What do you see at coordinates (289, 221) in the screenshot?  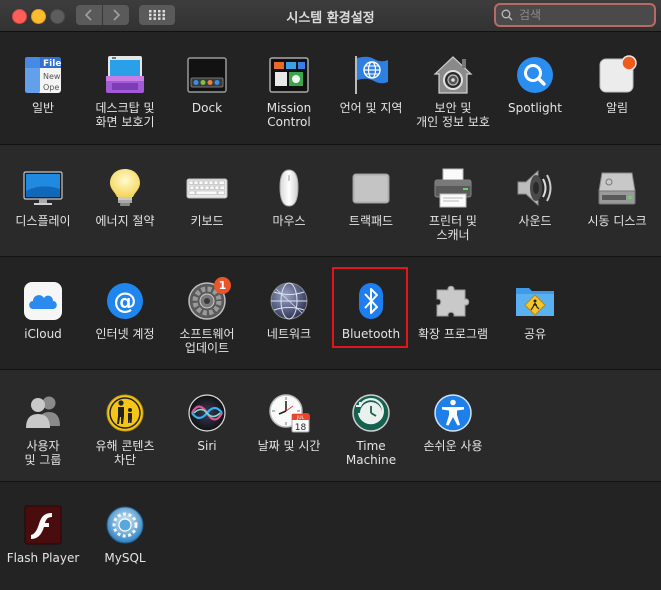 I see `pane-label: 마우스` at bounding box center [289, 221].